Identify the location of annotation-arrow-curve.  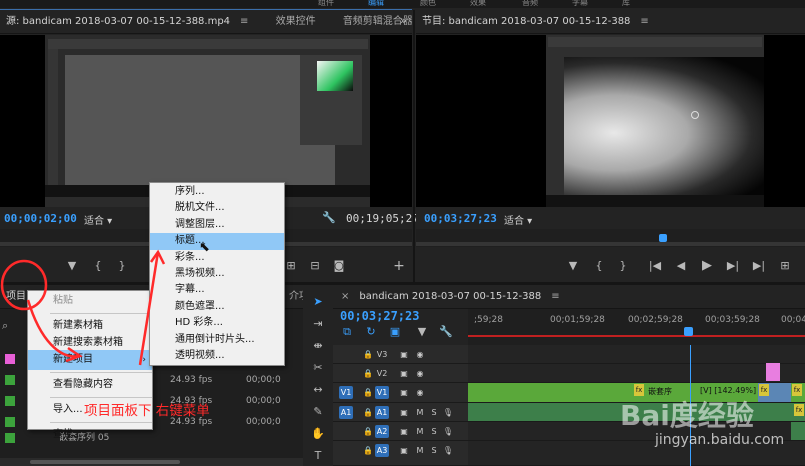
(53, 328).